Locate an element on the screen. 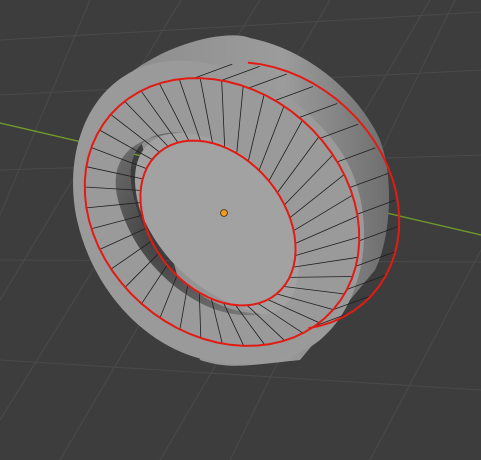  grid-line is located at coordinates (425, 354).